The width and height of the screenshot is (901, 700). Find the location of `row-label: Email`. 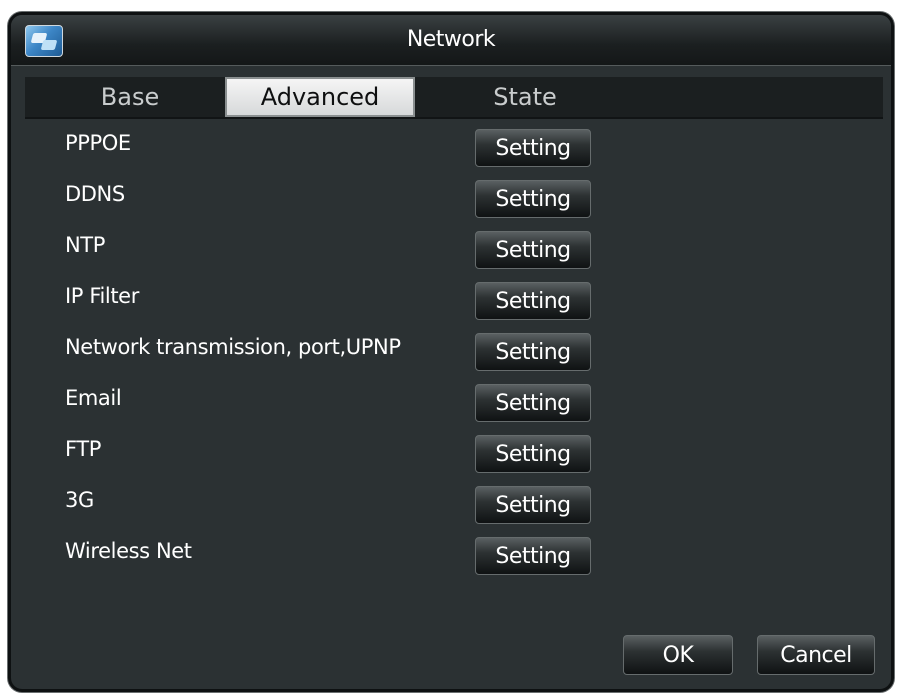

row-label: Email is located at coordinates (93, 398).